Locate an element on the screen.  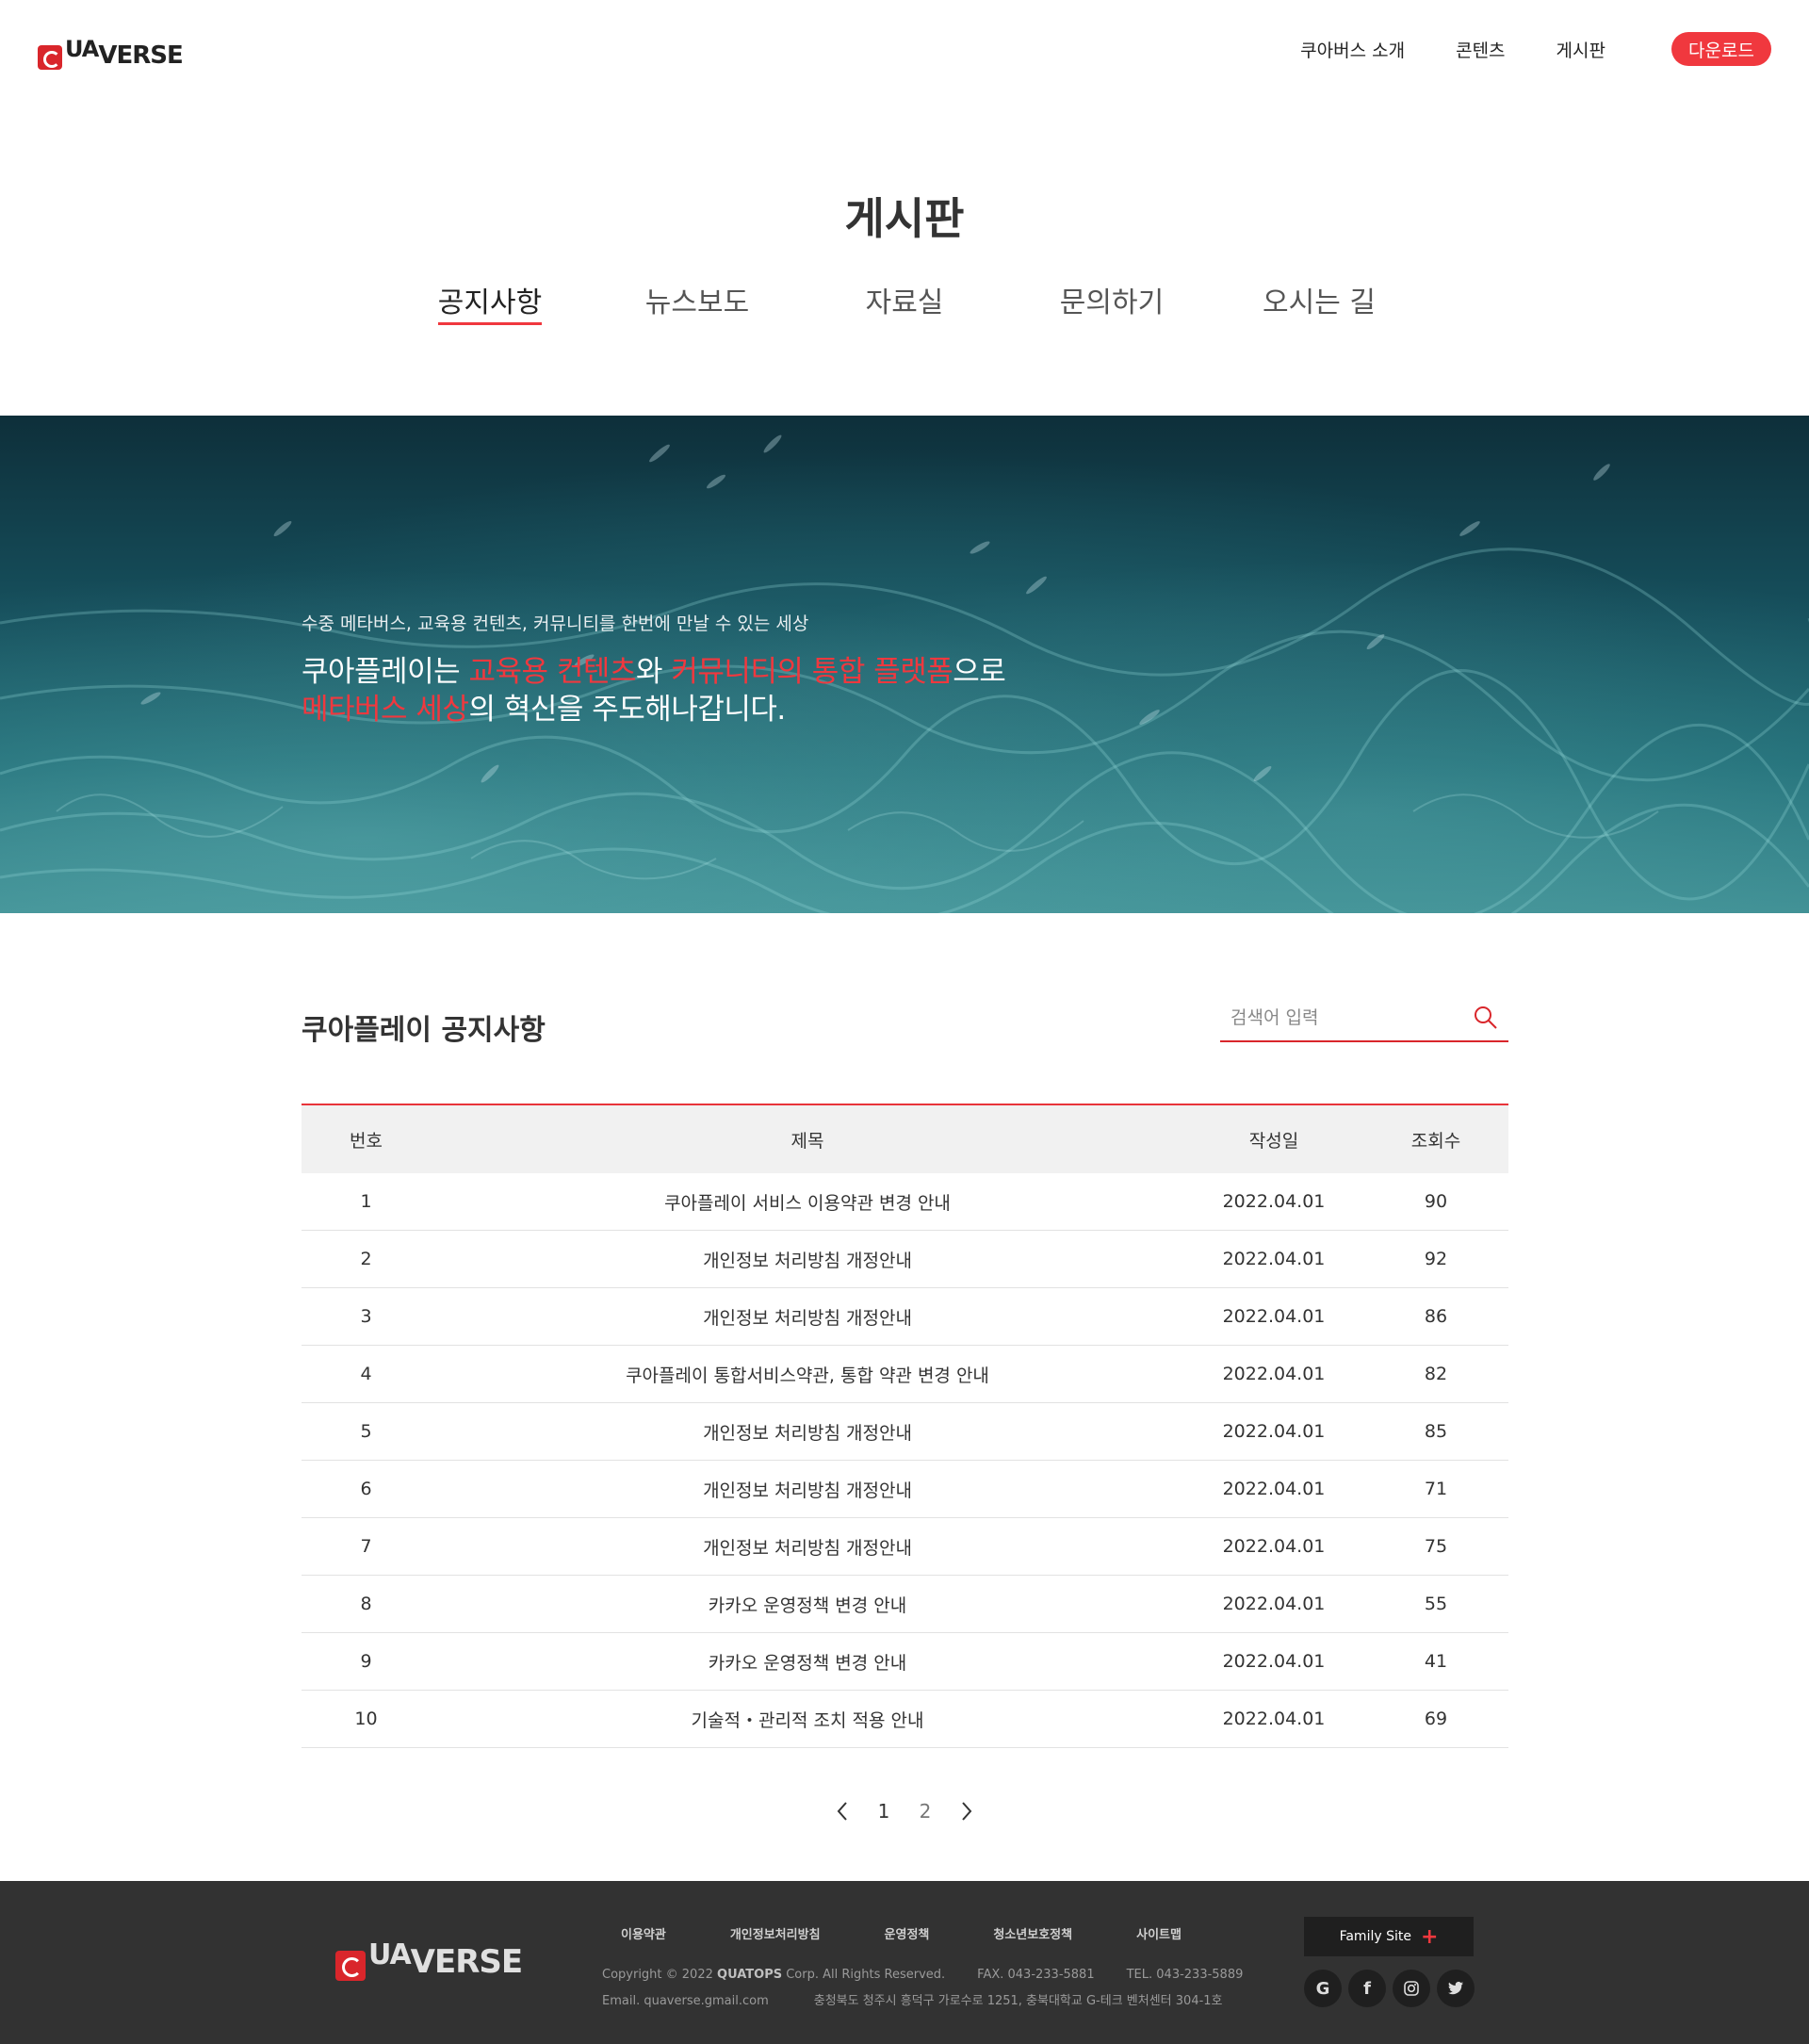
fax-number: FAX. 043-233-5881 is located at coordinates (1036, 1975).